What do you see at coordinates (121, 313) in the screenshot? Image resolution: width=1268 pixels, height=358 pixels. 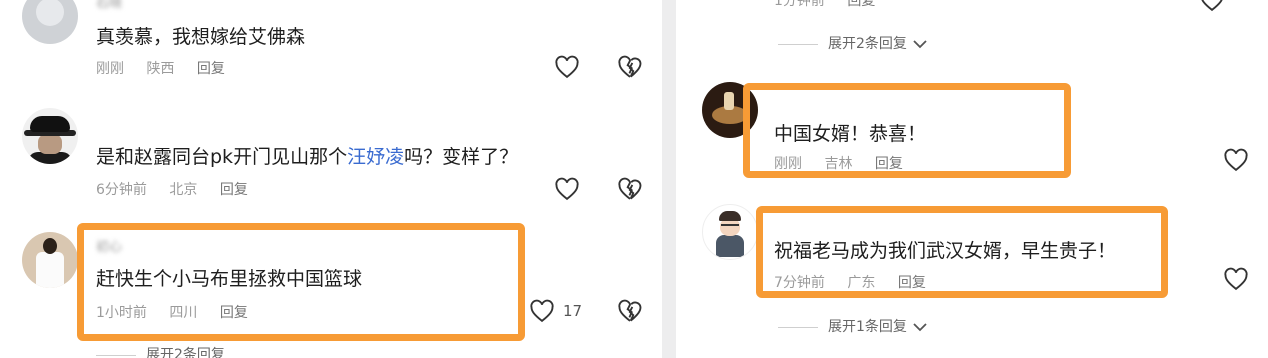 I see `comment-time: 1小时前` at bounding box center [121, 313].